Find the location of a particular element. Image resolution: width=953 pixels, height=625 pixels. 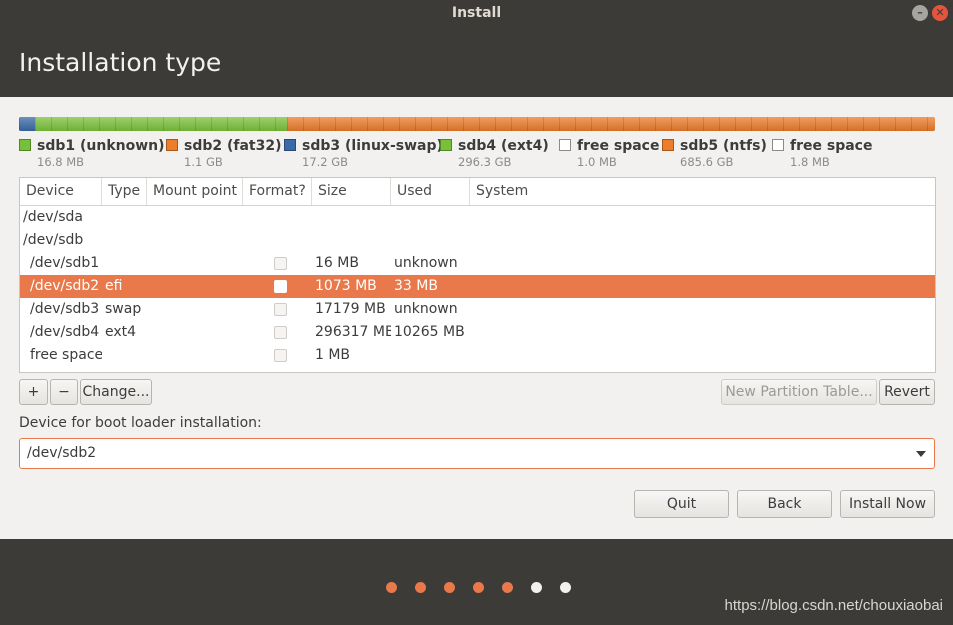

legend-label: sdb2 (fat32) is located at coordinates (233, 146).